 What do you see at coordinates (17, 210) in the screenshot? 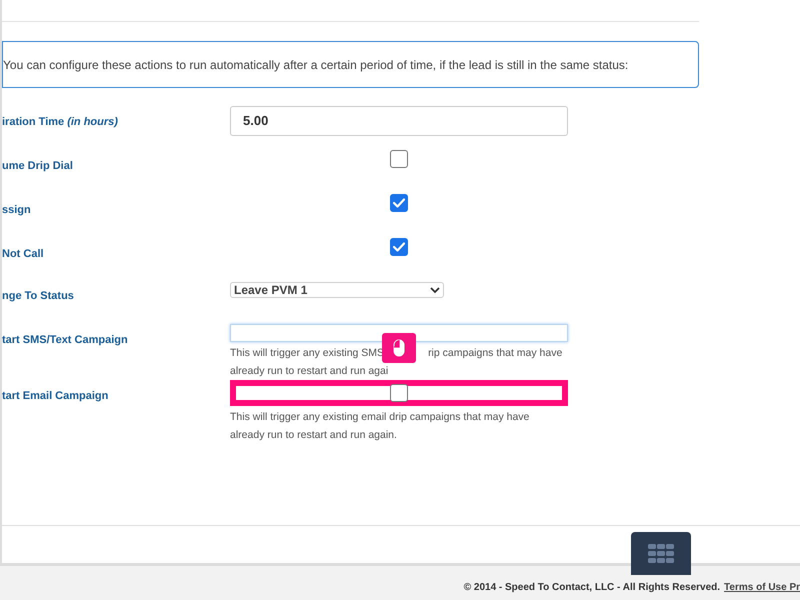
I see `field-label: ssign` at bounding box center [17, 210].